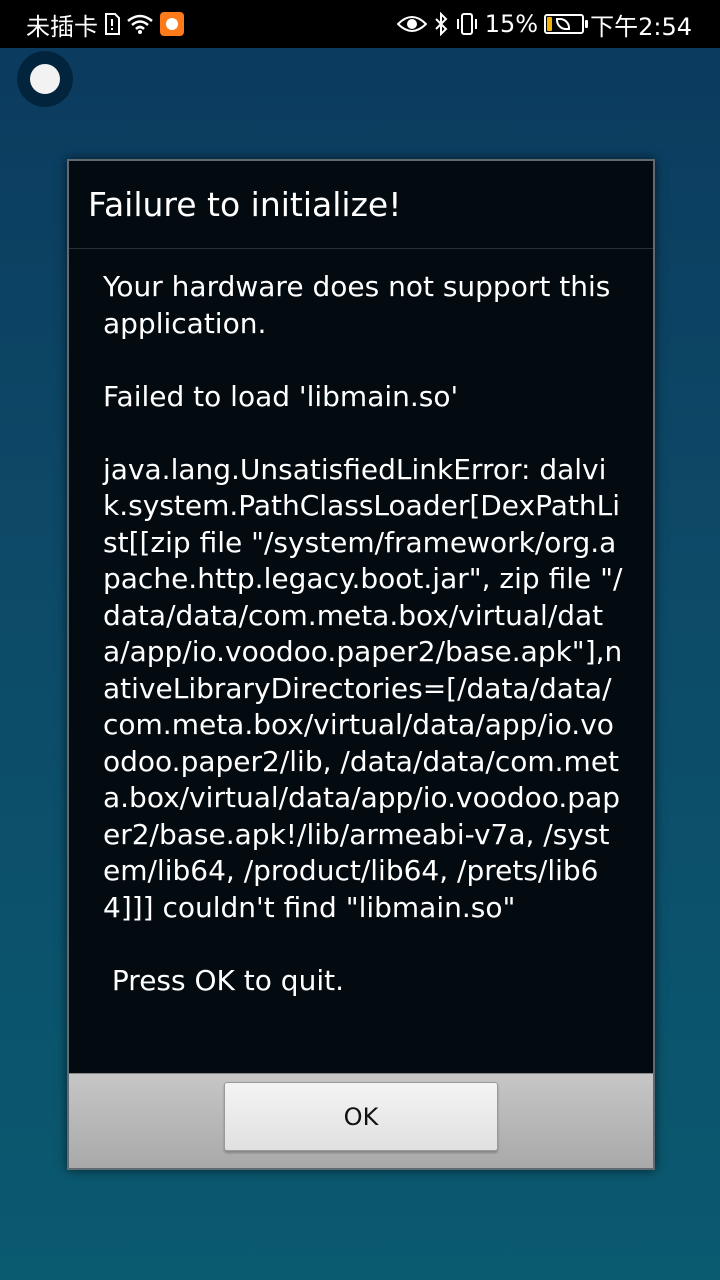 The width and height of the screenshot is (720, 1280). I want to click on eye-icon, so click(411, 24).